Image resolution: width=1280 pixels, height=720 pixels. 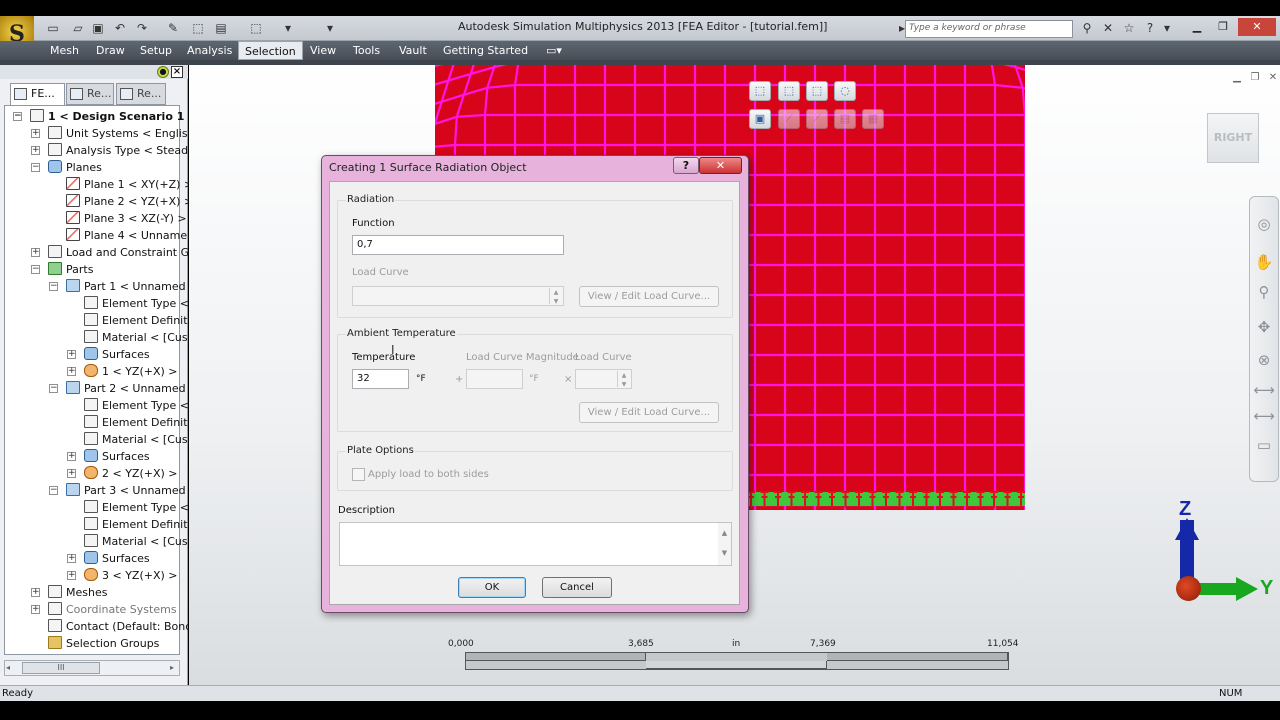 I want to click on table-icon: ▤, so click(x=221, y=28).